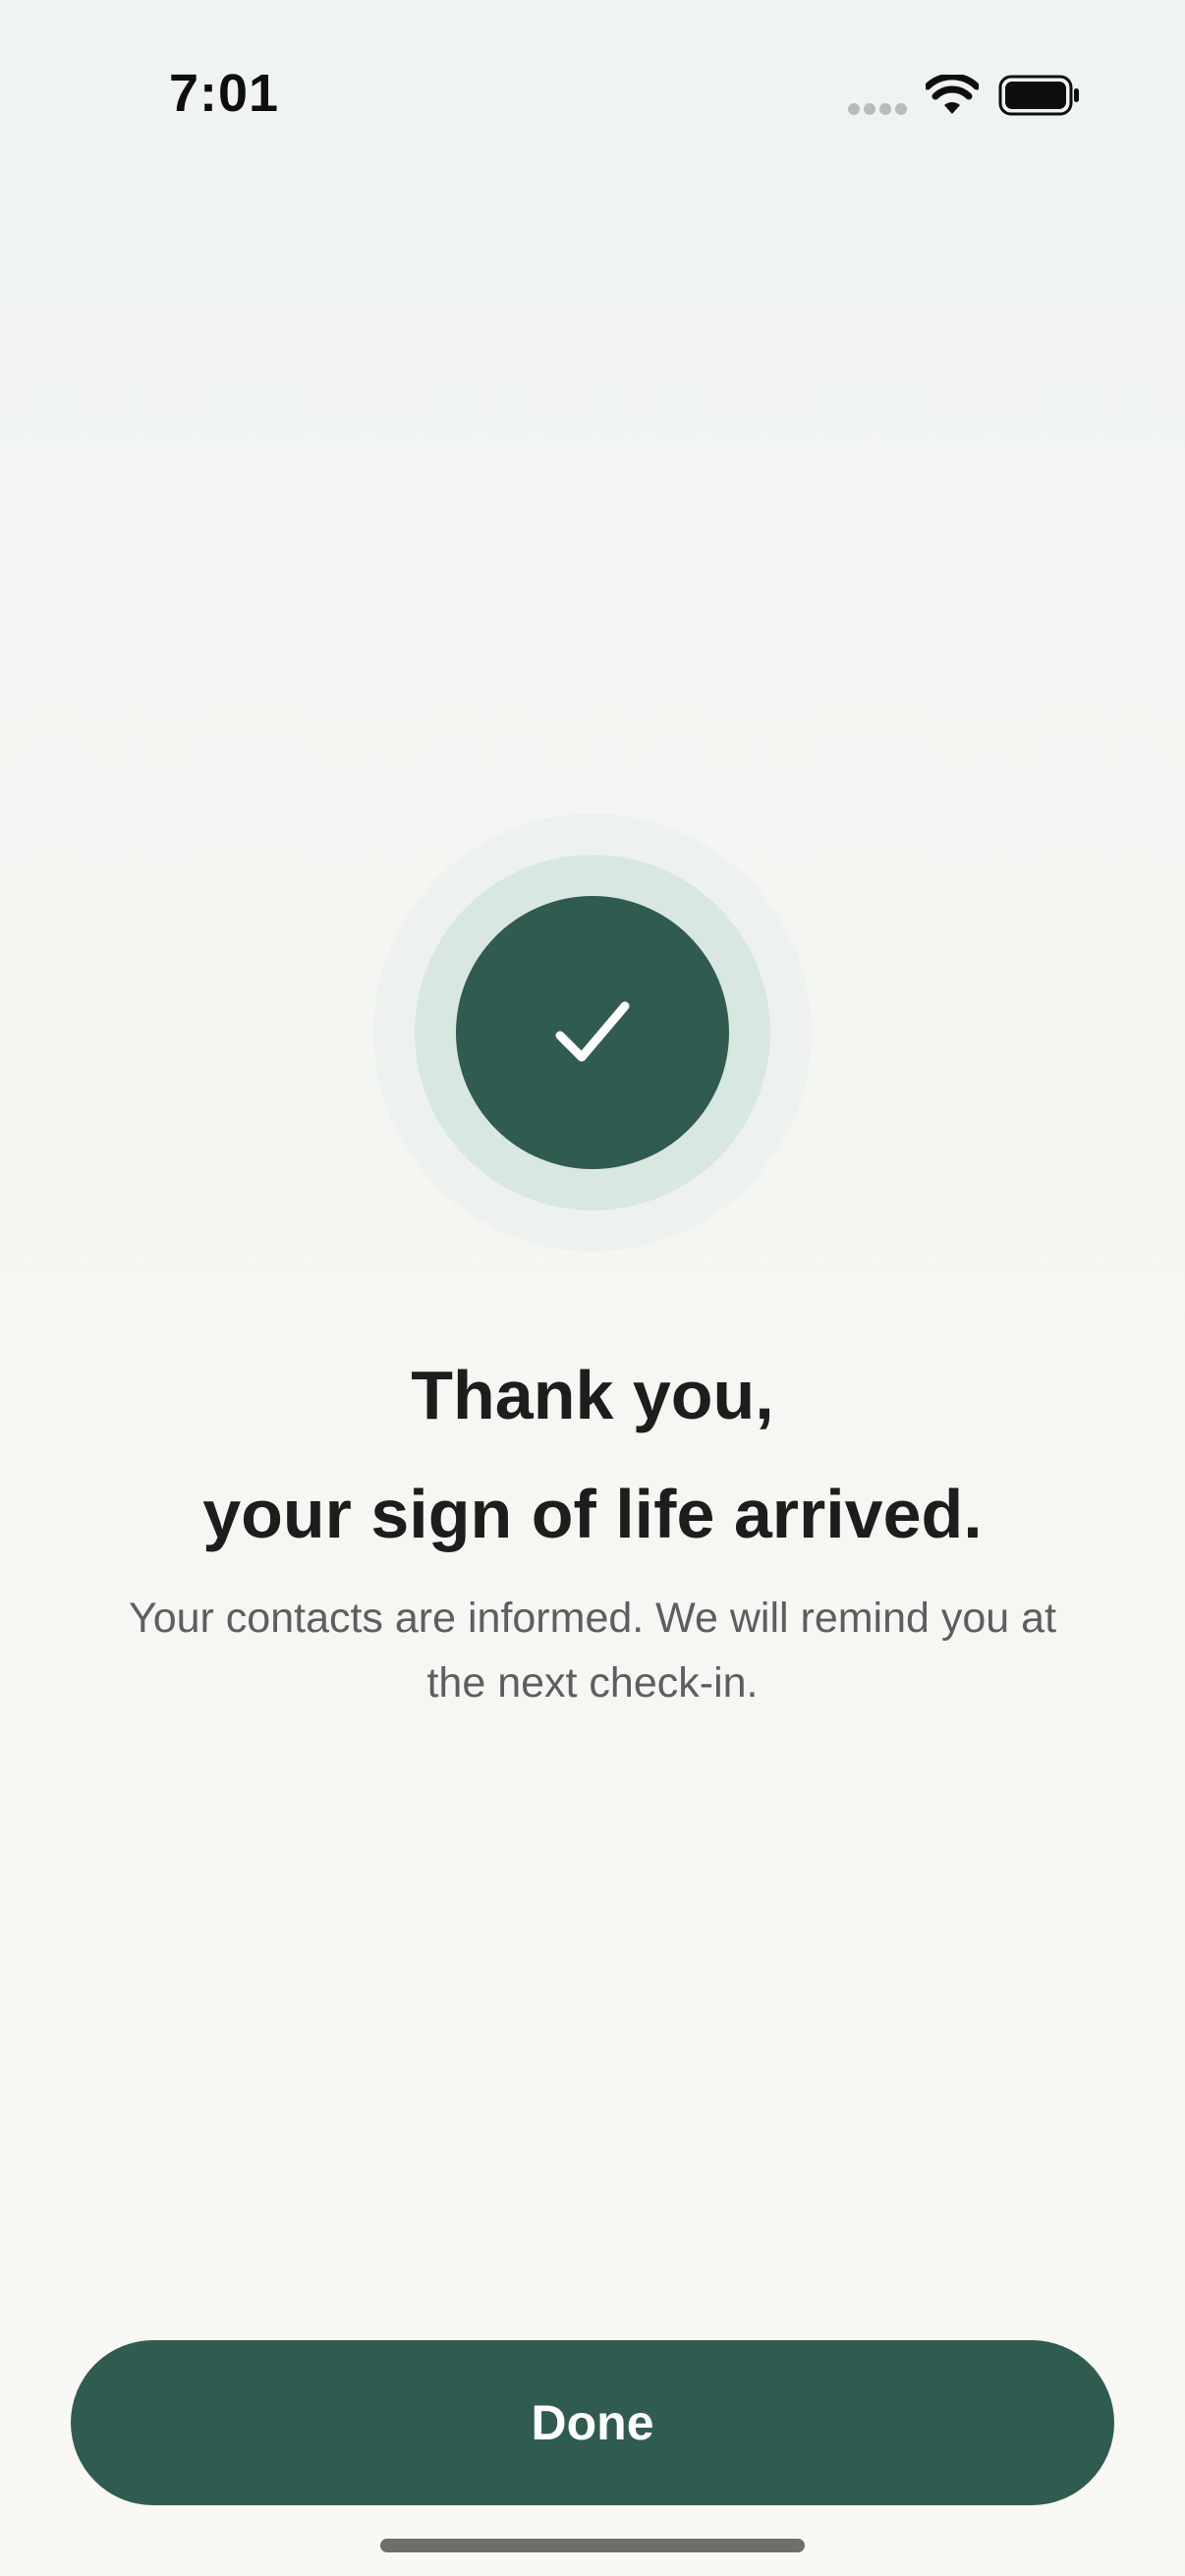 The image size is (1185, 2576). What do you see at coordinates (878, 109) in the screenshot?
I see `signal-dots-icon` at bounding box center [878, 109].